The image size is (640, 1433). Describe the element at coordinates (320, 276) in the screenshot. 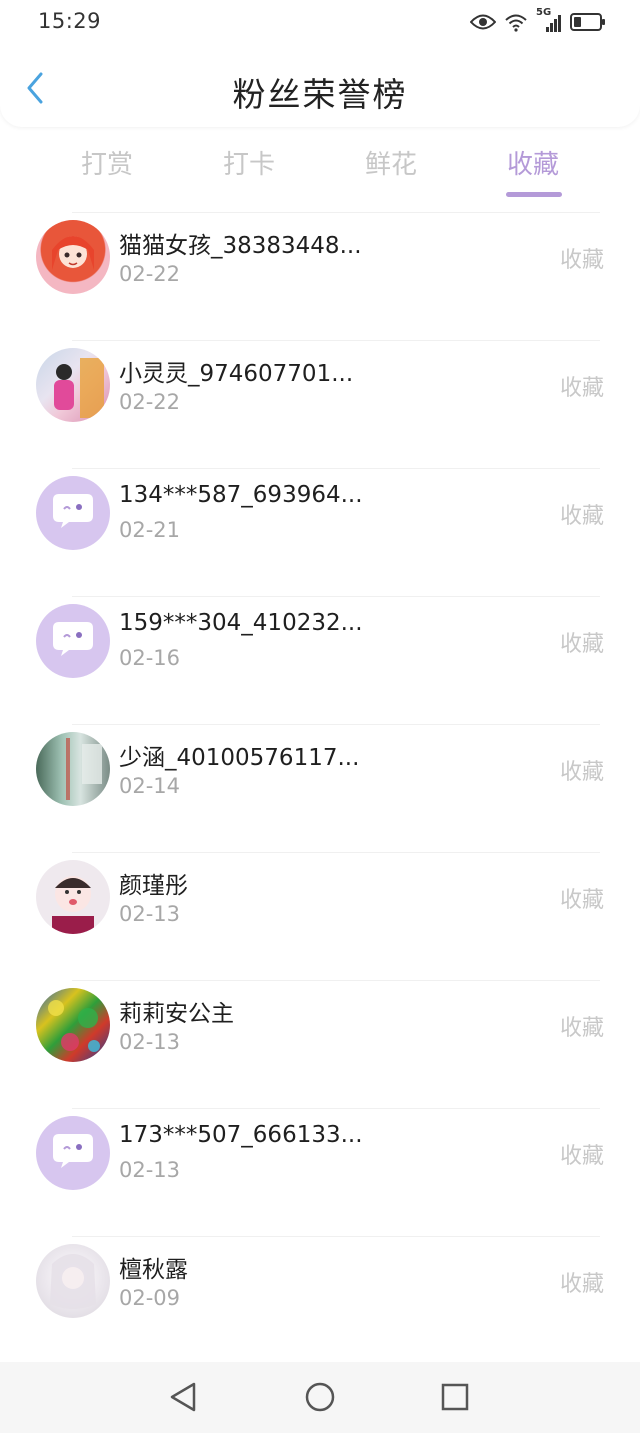

I see `list-item: 猫猫女孩_38383448... 02-22 收藏` at that location.